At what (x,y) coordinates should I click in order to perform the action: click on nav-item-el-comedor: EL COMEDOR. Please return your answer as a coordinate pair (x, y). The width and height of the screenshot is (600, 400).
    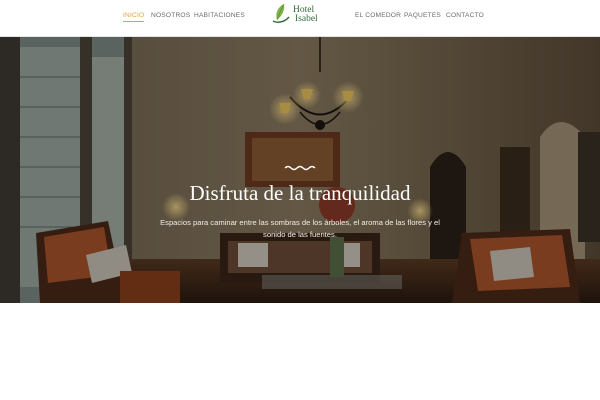
    Looking at the image, I should click on (378, 16).